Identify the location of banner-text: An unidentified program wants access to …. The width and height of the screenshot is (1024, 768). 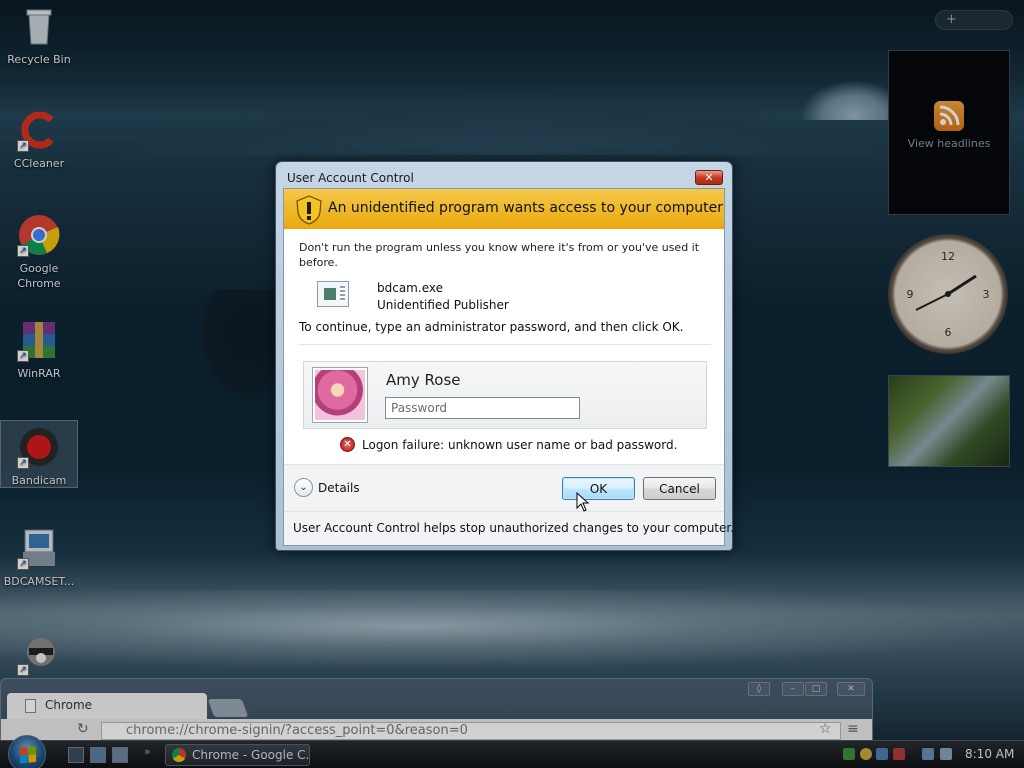
(525, 208).